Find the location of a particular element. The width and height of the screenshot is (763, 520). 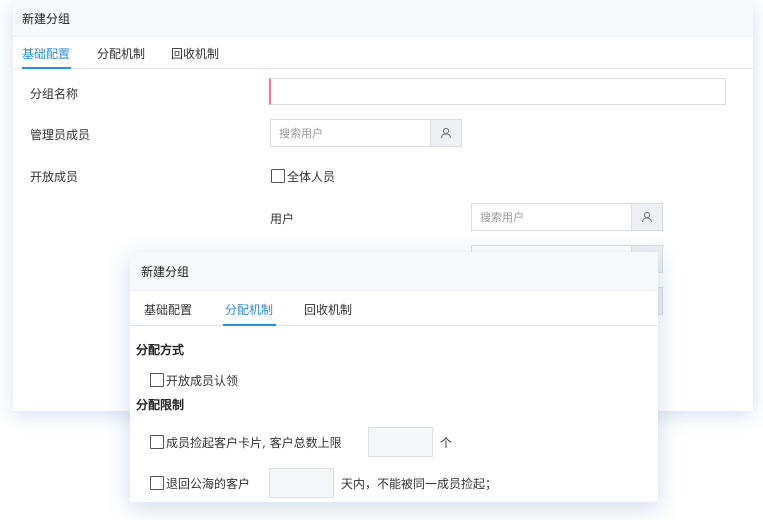

user-search-button is located at coordinates (647, 217).